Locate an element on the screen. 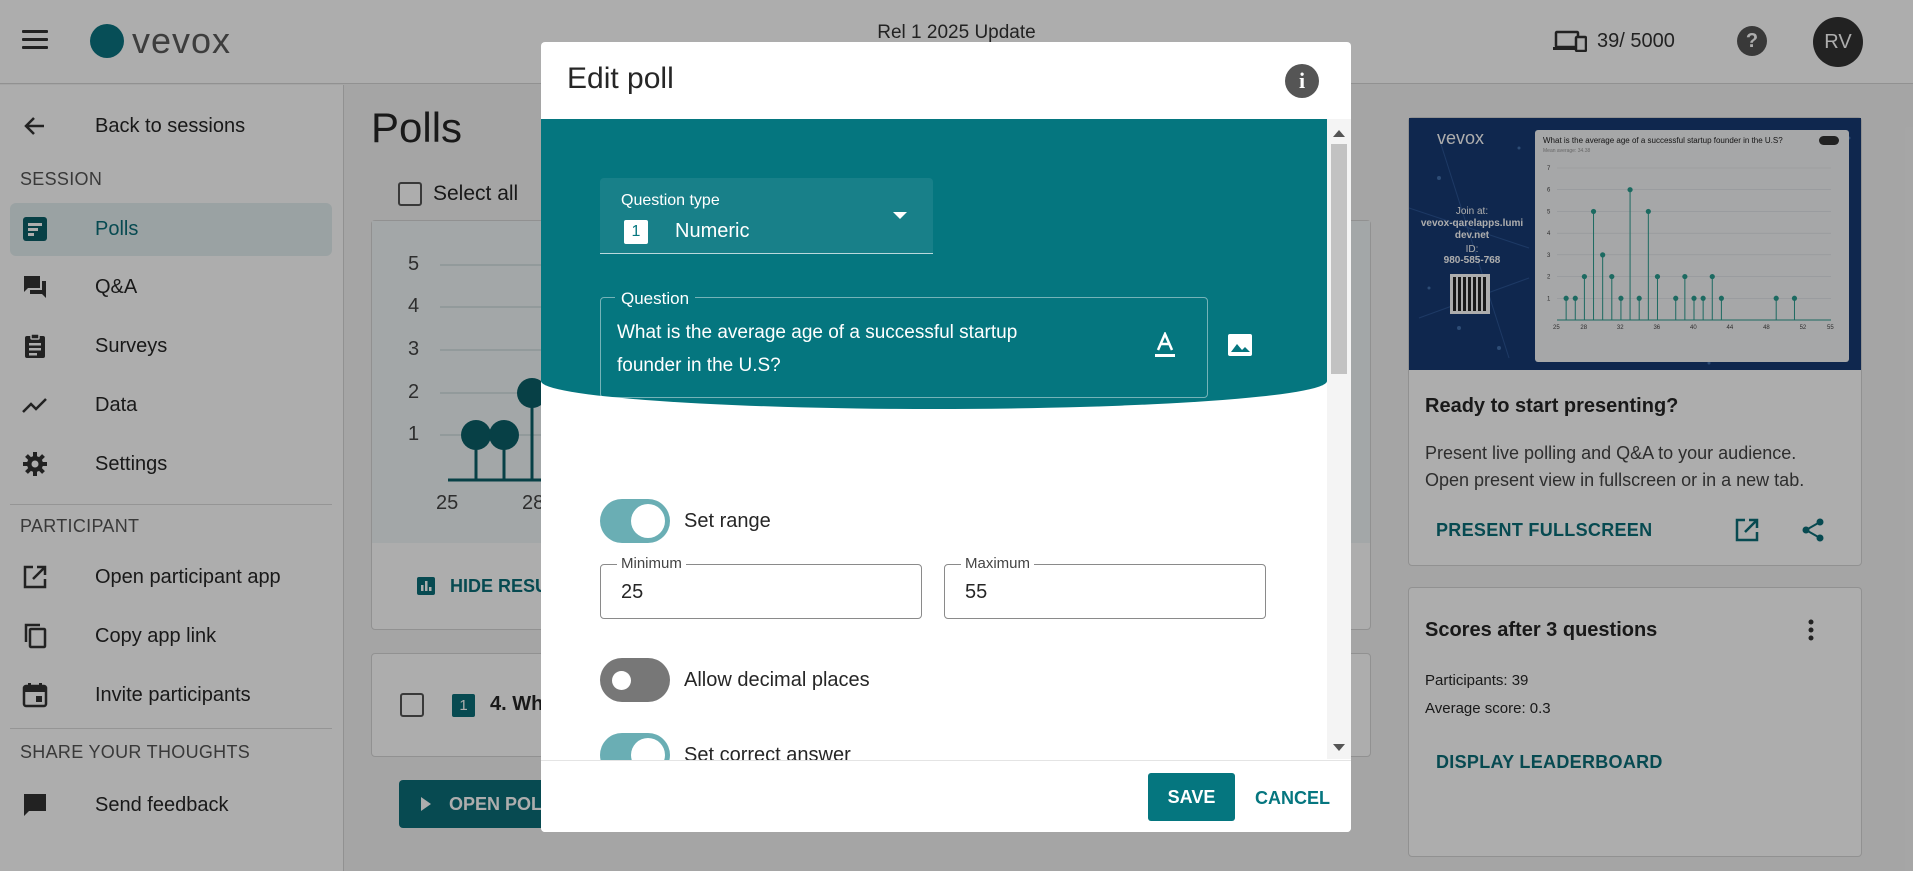 The width and height of the screenshot is (1913, 871). scrollbar-thumb is located at coordinates (1339, 259).